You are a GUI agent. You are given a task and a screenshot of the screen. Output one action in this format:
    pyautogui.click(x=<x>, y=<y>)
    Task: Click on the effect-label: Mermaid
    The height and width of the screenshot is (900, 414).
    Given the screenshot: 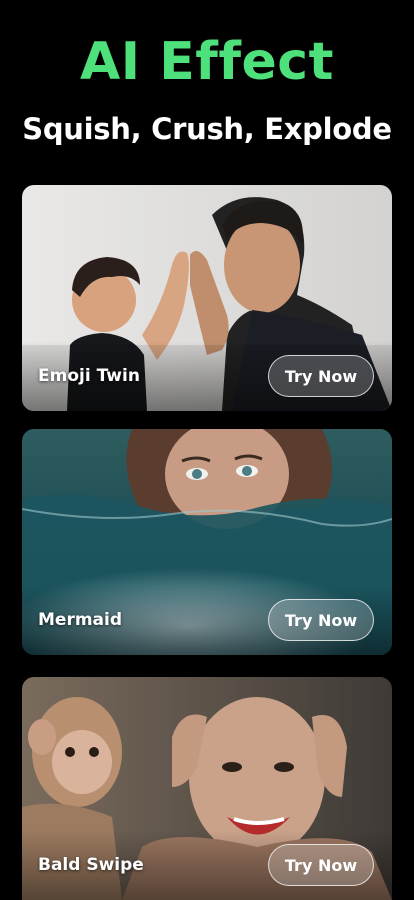 What is the action you would take?
    pyautogui.click(x=80, y=620)
    